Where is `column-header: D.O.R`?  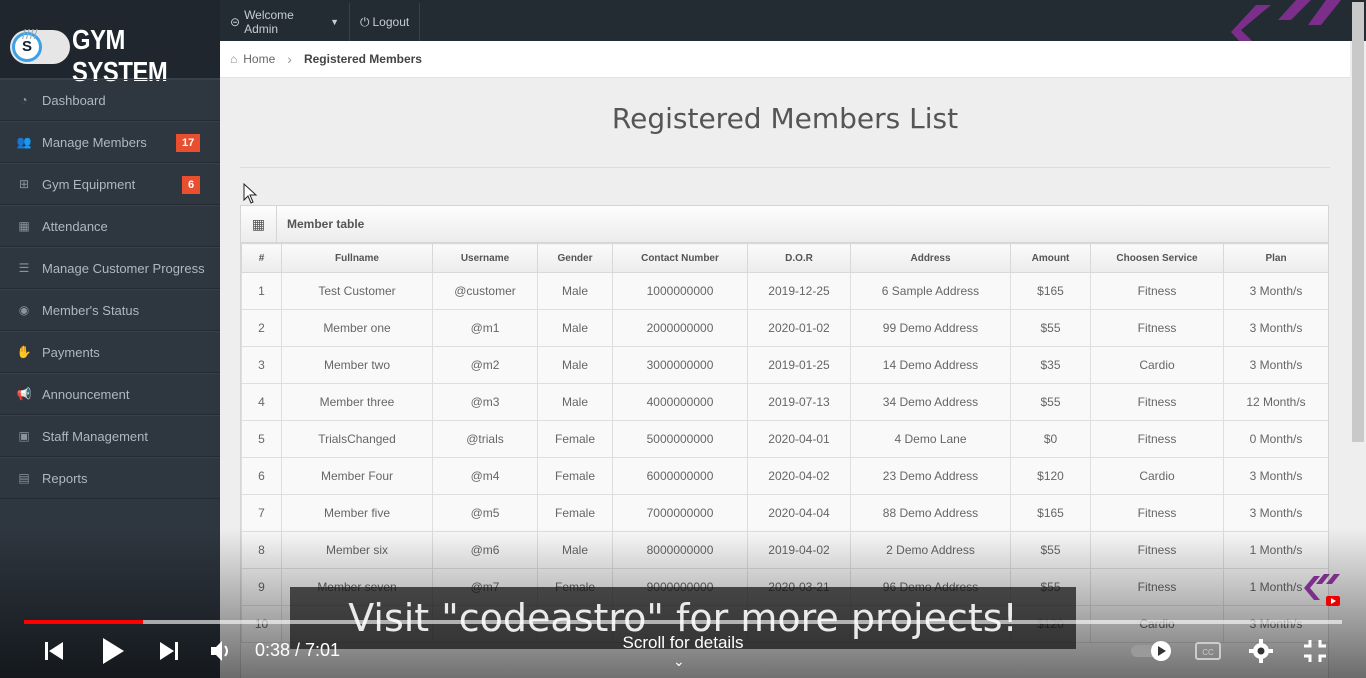
column-header: D.O.R is located at coordinates (799, 258).